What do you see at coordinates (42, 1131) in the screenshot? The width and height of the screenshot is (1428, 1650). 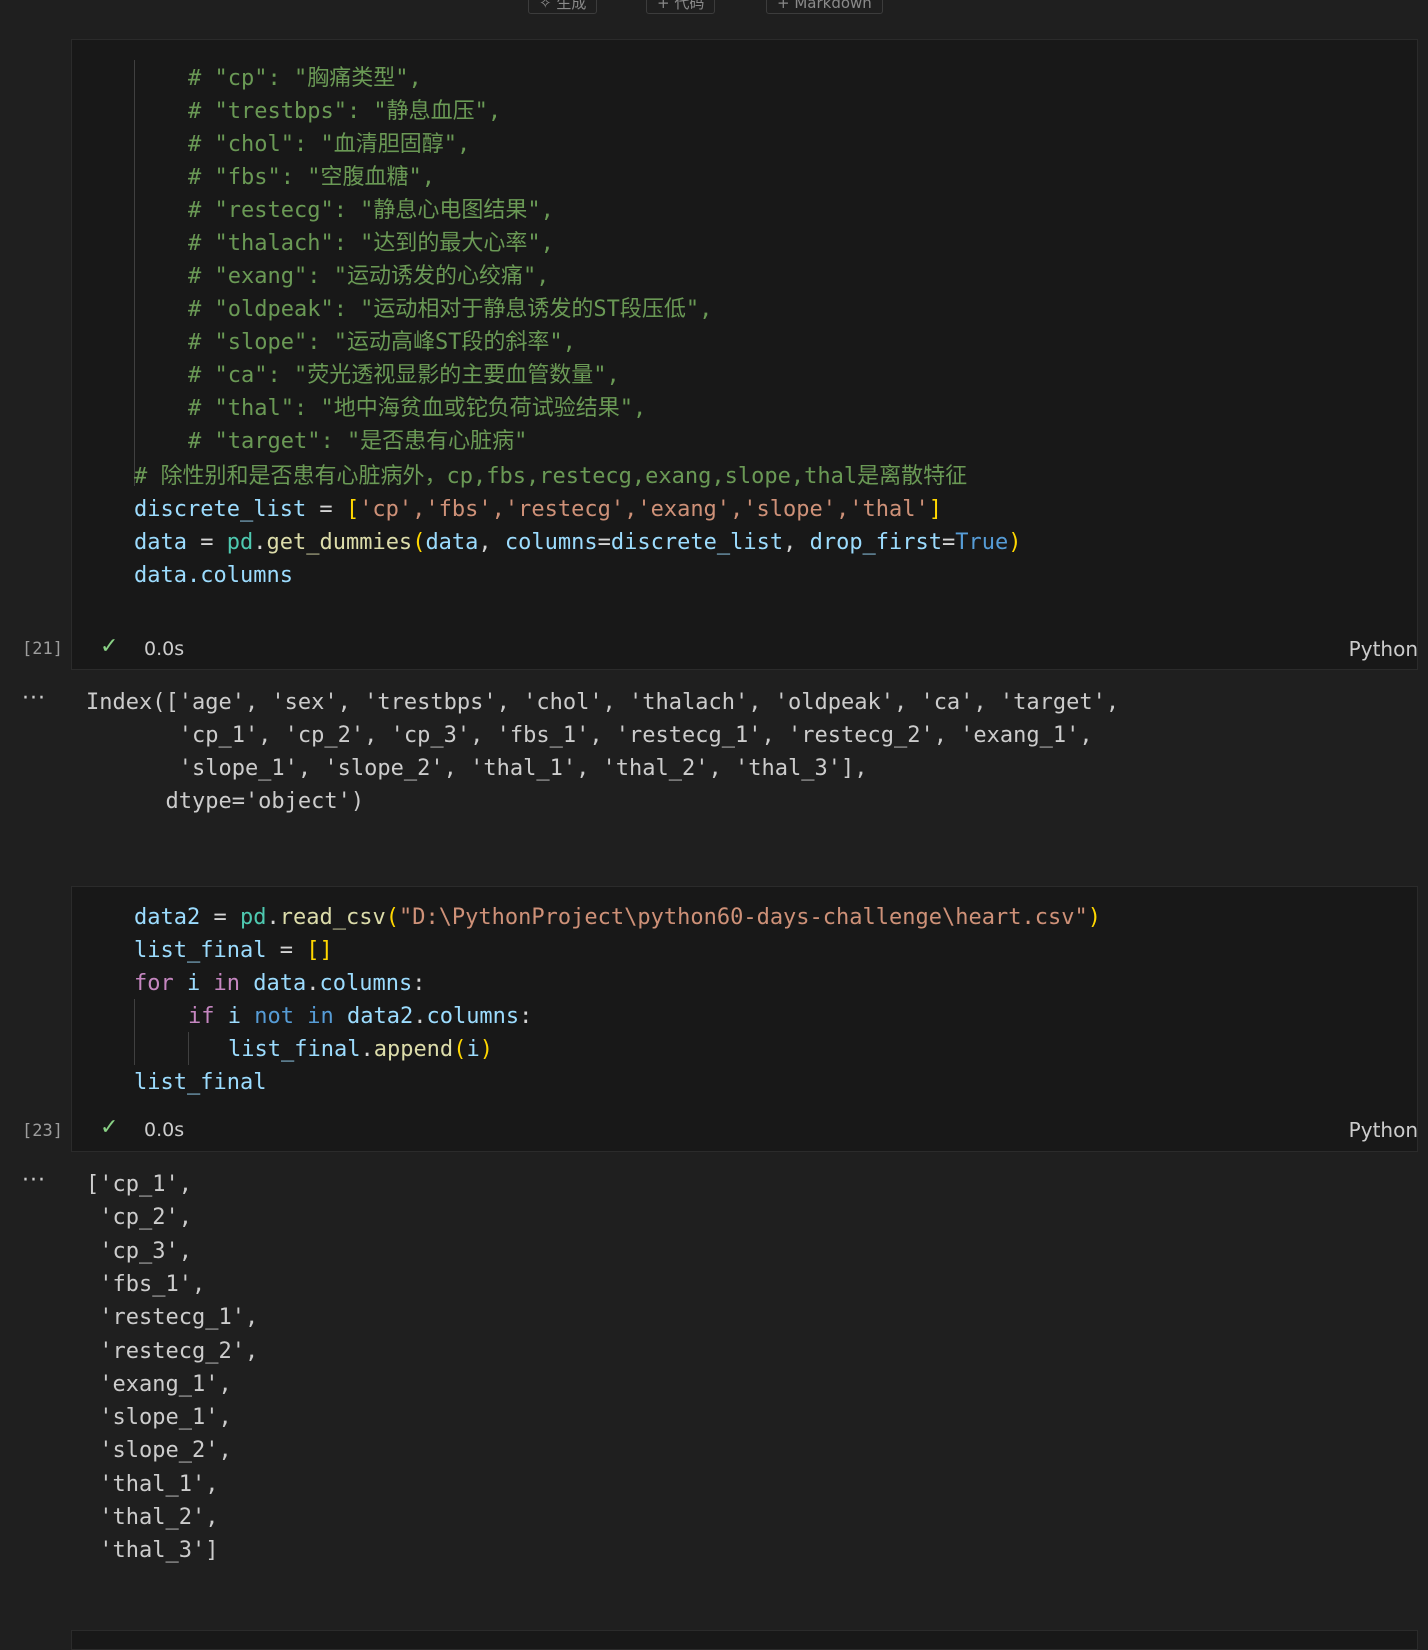 I see `execution-count: [23]` at bounding box center [42, 1131].